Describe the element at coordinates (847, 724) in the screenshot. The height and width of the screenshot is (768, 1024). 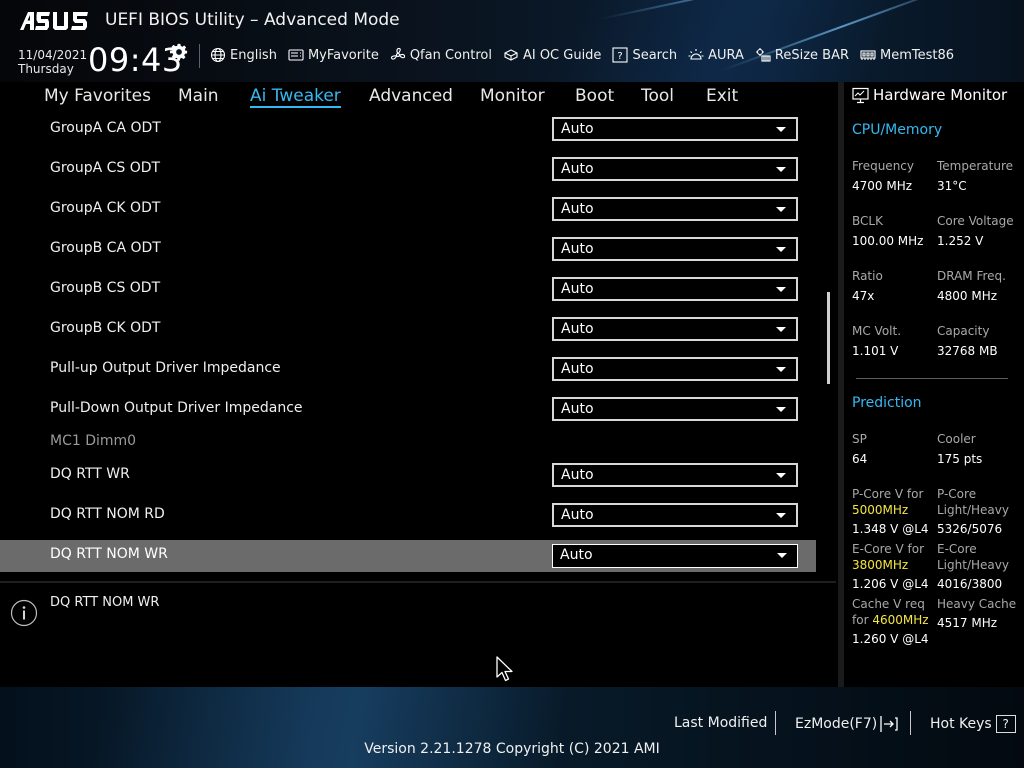
I see `ezmode-button: EzMode(F7)` at that location.